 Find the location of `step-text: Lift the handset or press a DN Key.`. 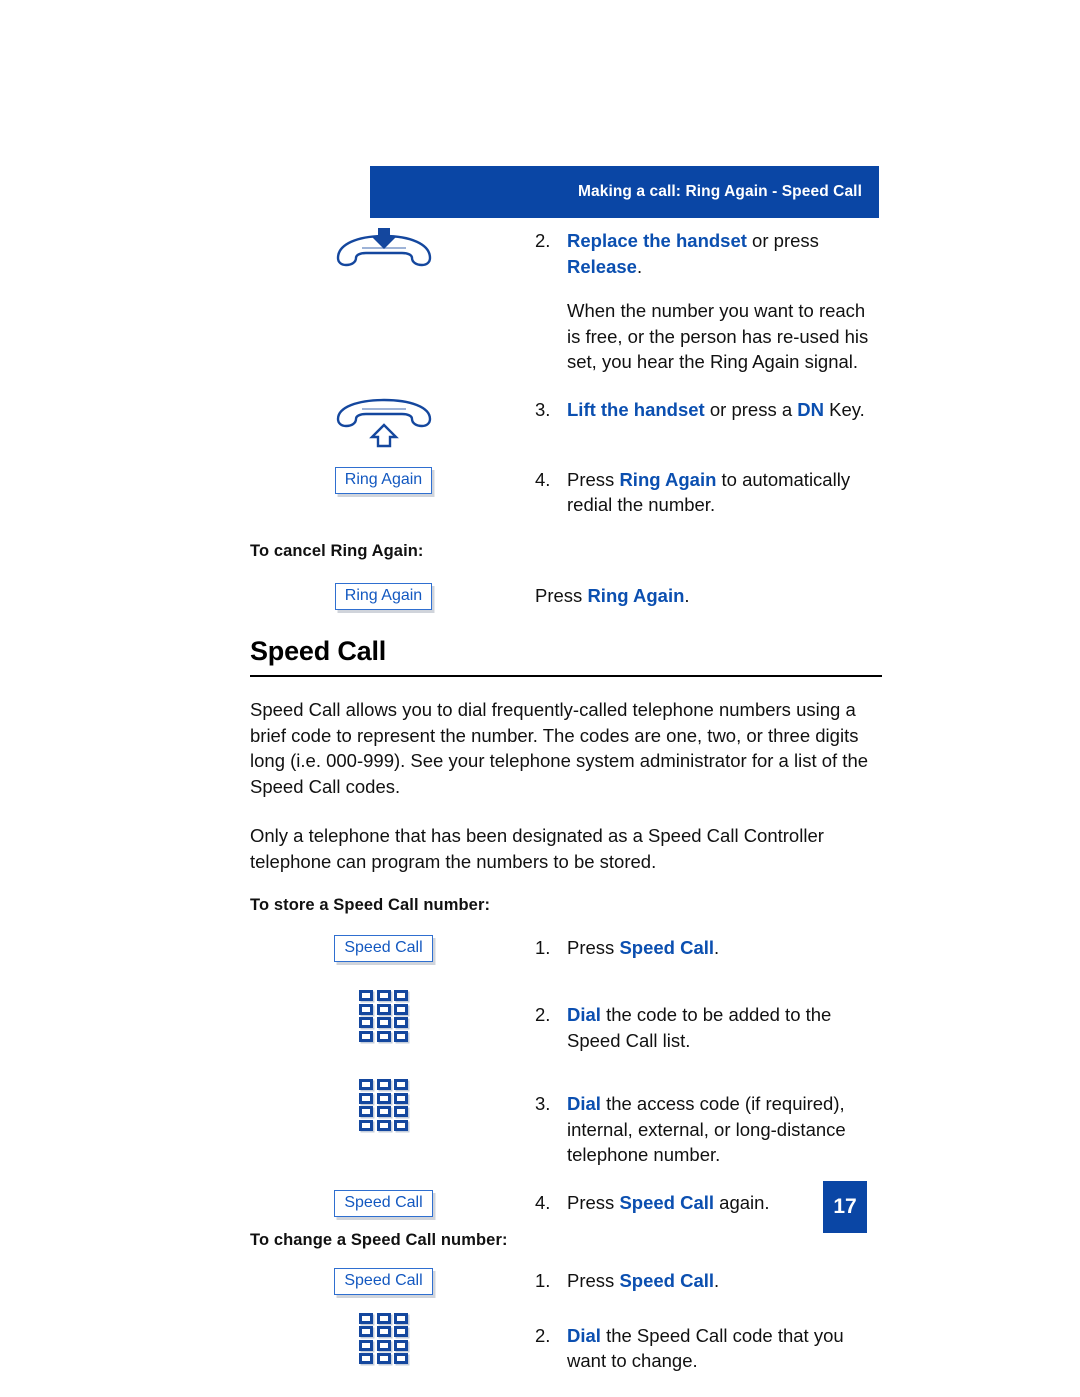

step-text: Lift the handset or press a DN Key. is located at coordinates (724, 410).